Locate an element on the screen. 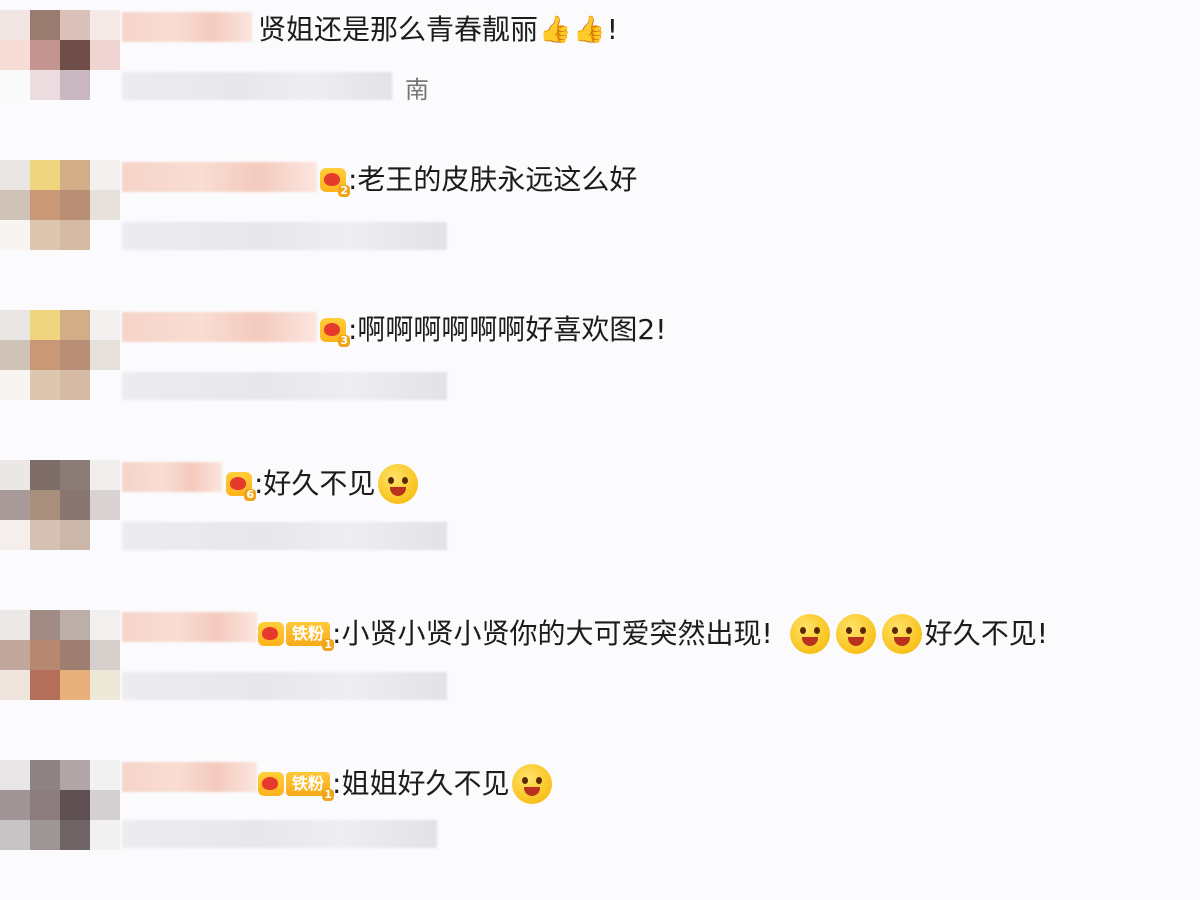 The width and height of the screenshot is (1200, 900). comment-text-label: :姐姐好久不见 is located at coordinates (421, 783).